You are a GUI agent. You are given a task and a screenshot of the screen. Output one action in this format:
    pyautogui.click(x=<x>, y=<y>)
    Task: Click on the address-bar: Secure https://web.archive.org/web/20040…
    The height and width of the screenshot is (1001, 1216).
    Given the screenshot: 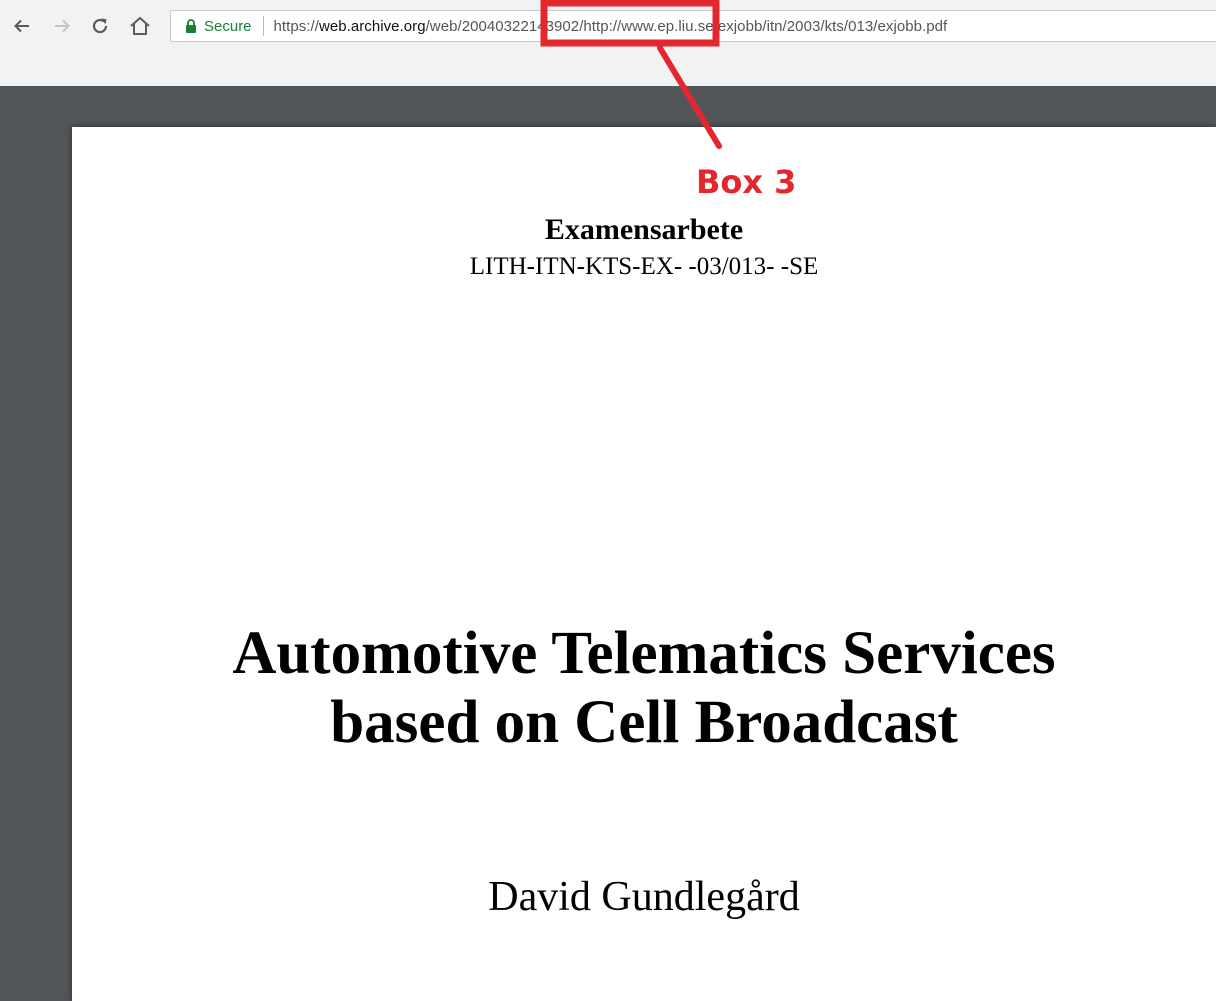 What is the action you would take?
    pyautogui.click(x=693, y=26)
    